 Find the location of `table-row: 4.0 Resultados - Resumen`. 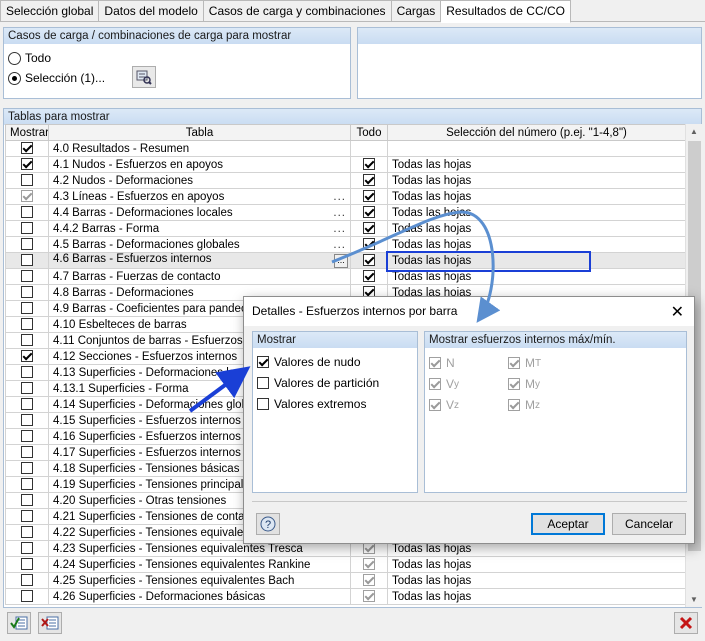

table-row: 4.0 Resultados - Resumen is located at coordinates (345, 148).